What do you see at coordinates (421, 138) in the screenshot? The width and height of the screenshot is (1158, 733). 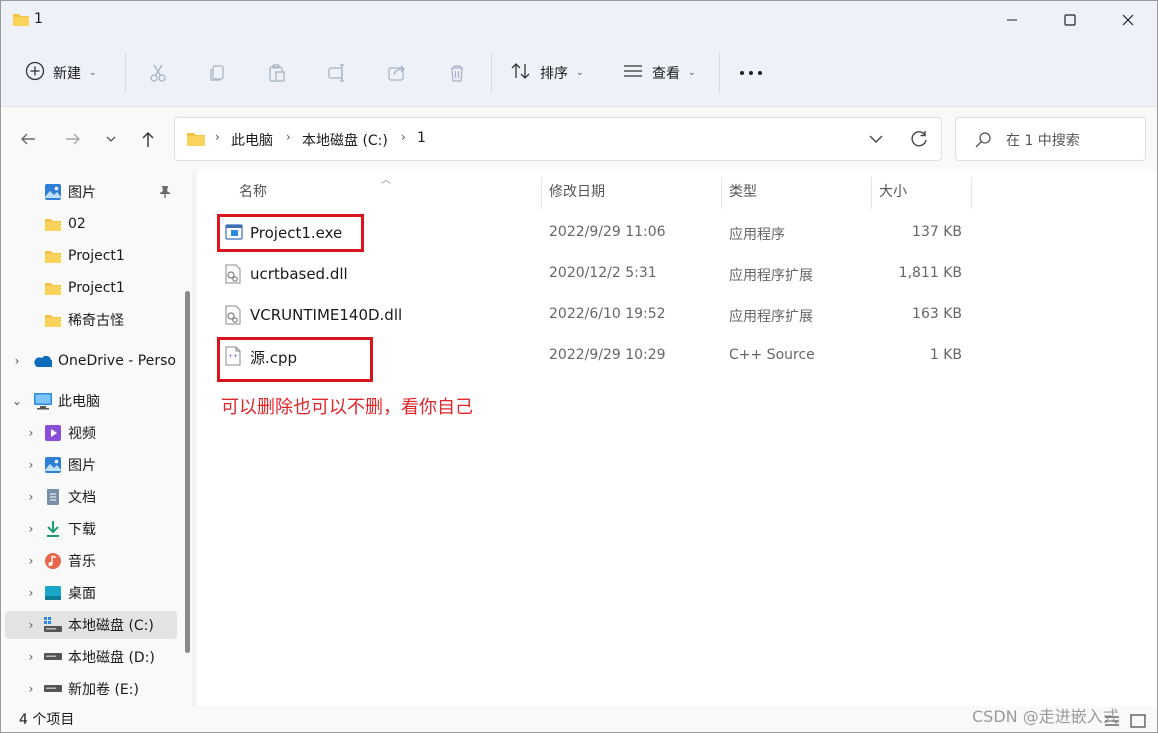 I see `breadcrumb-folder-1: 1` at bounding box center [421, 138].